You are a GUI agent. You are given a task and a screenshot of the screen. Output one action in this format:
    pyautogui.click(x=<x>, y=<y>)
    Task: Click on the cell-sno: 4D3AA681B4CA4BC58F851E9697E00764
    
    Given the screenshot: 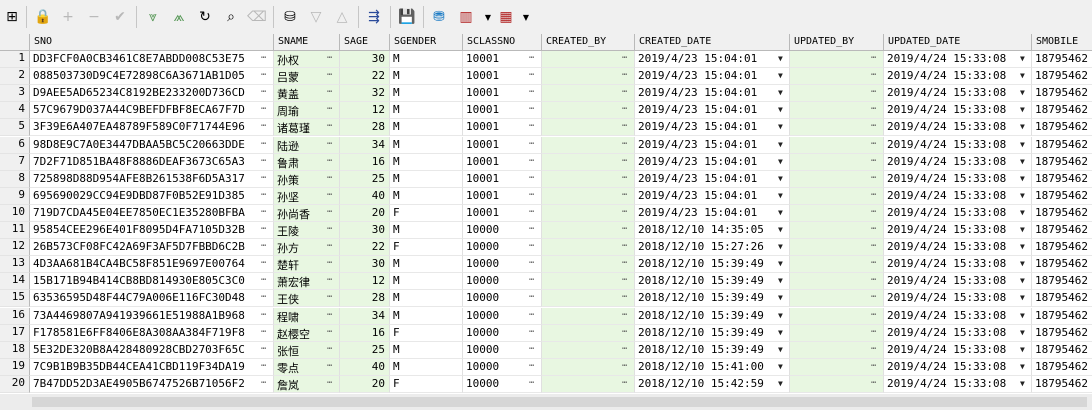 What is the action you would take?
    pyautogui.click(x=152, y=265)
    